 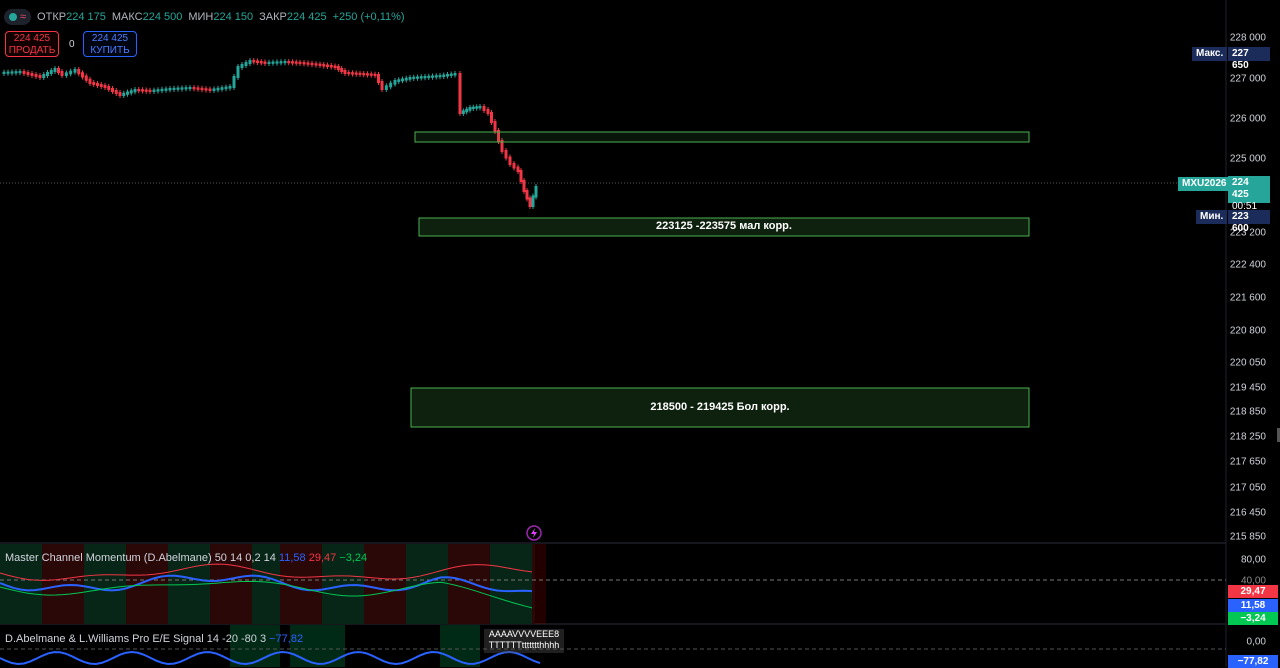 I want to click on price-tick: 221 600, so click(x=1247, y=298).